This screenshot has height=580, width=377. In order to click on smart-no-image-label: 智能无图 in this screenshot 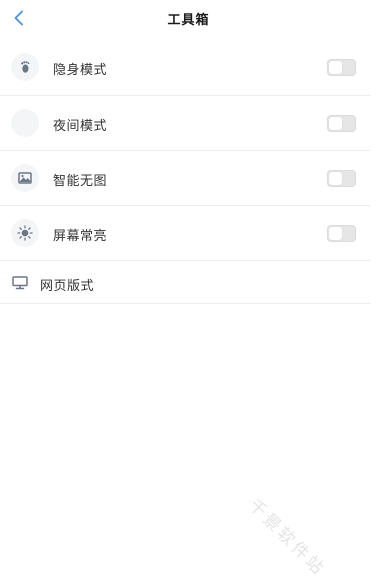, I will do `click(80, 180)`.